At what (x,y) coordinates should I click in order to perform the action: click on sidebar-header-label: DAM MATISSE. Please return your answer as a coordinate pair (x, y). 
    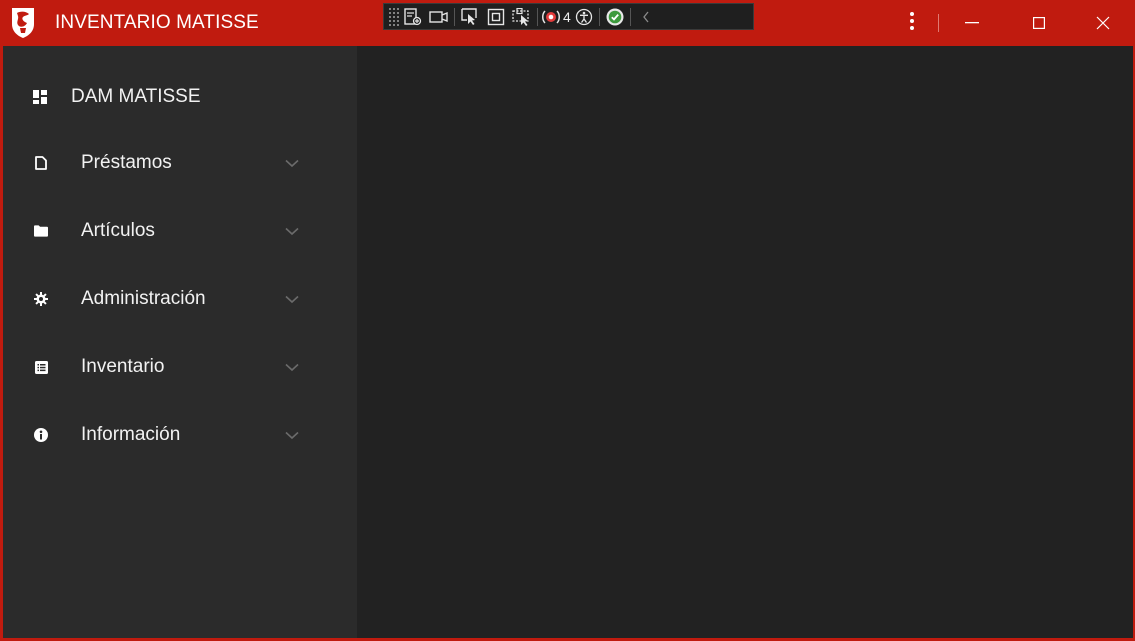
    Looking at the image, I should click on (136, 96).